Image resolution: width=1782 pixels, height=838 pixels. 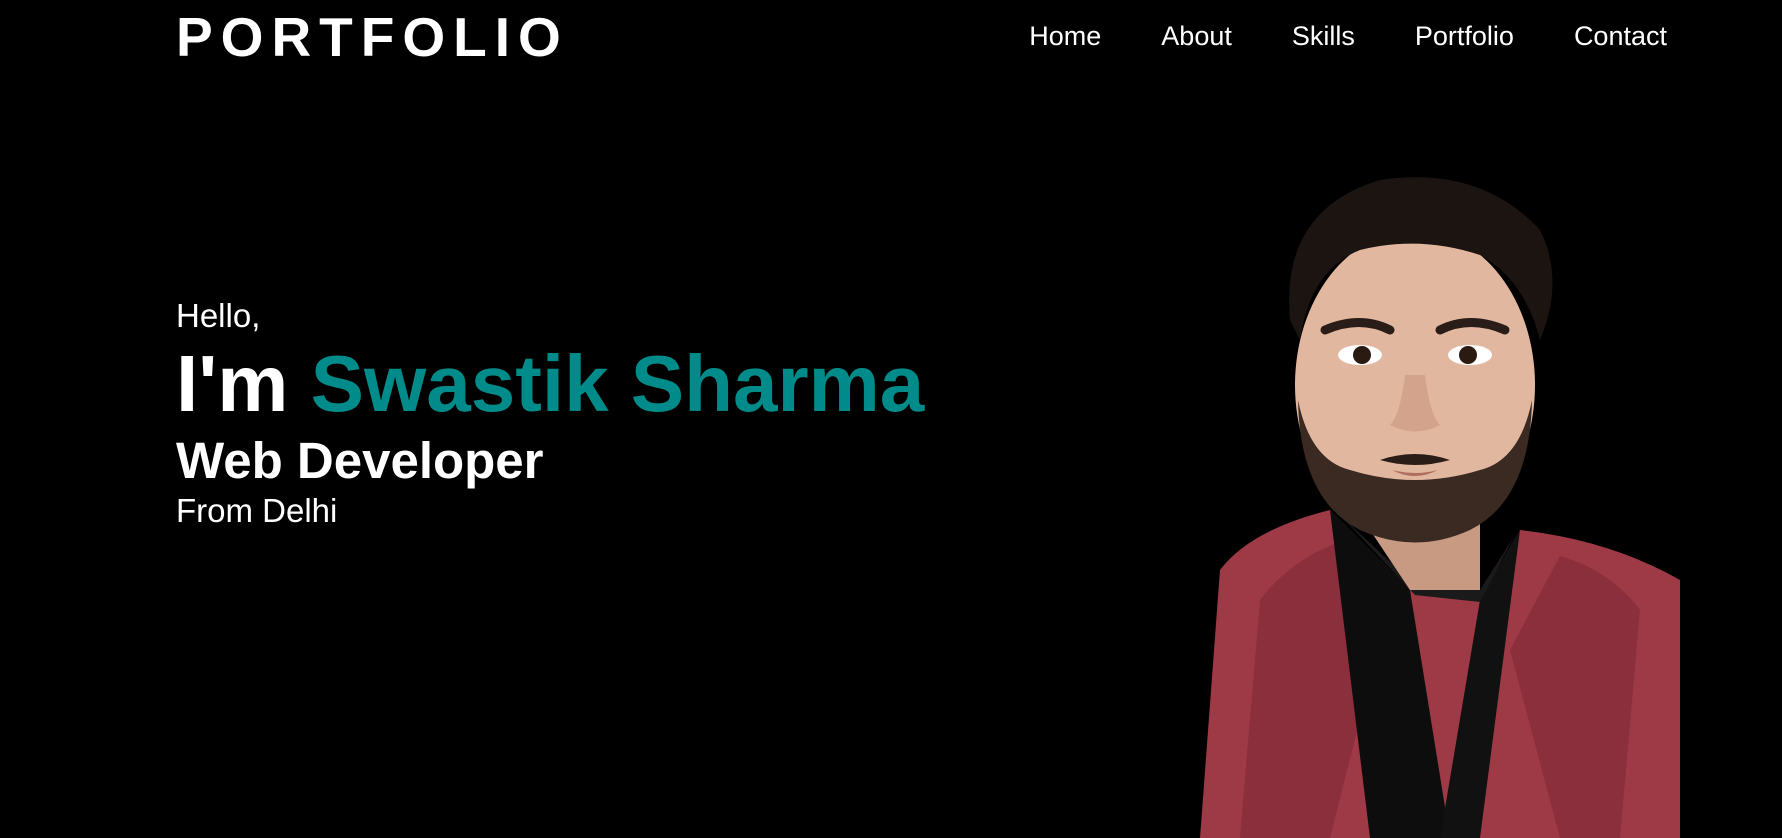 I want to click on hero-greeting: Hello,, so click(x=218, y=315).